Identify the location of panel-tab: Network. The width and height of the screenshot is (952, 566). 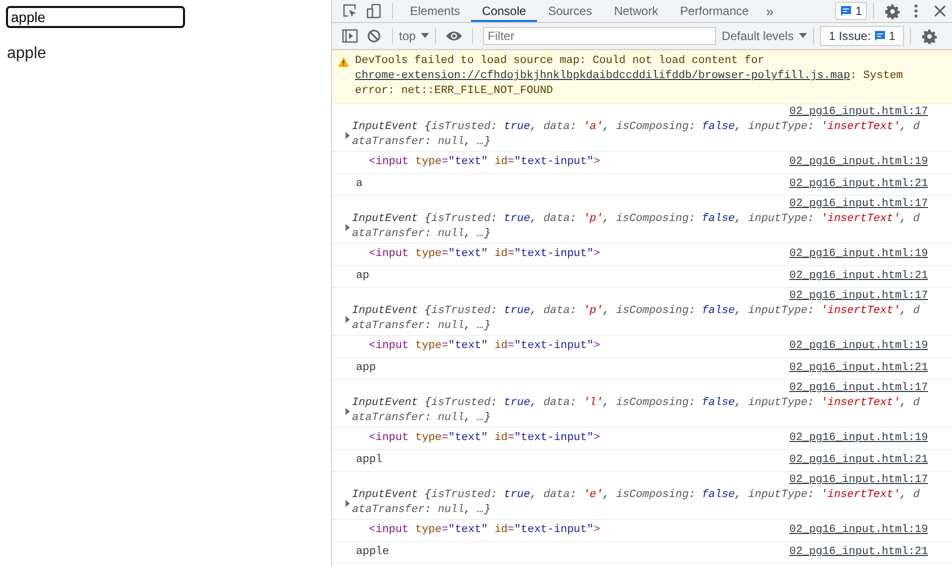
(636, 11).